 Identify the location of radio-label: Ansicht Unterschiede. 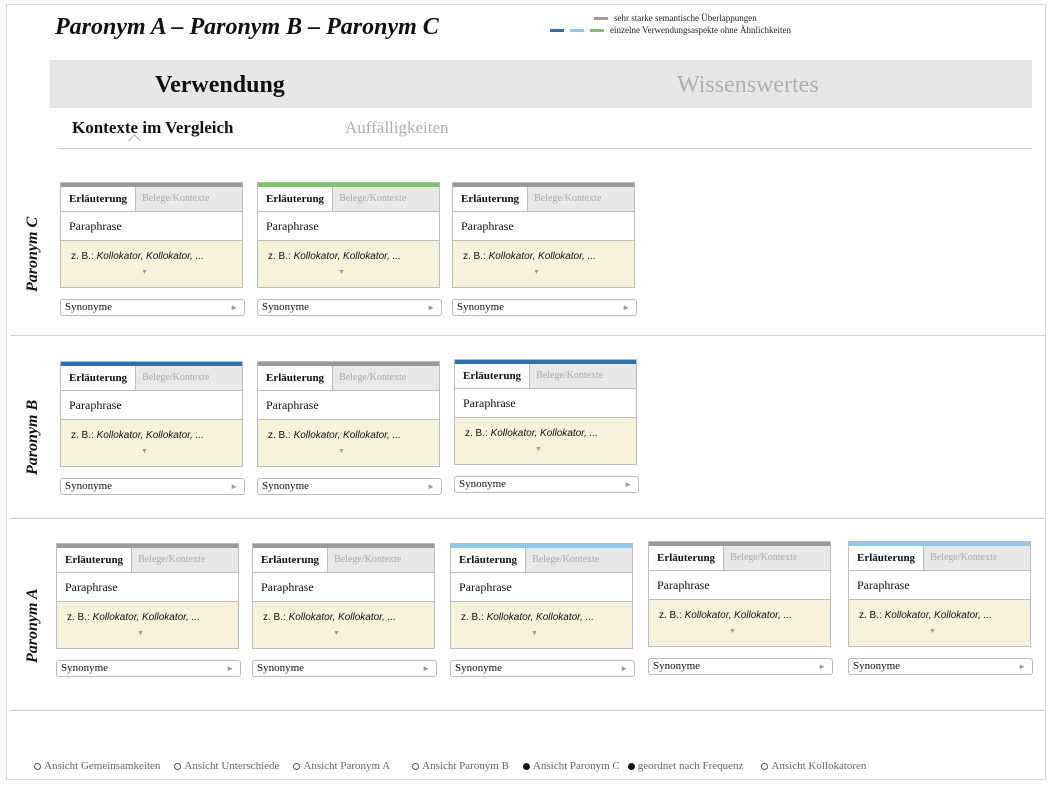
(232, 766).